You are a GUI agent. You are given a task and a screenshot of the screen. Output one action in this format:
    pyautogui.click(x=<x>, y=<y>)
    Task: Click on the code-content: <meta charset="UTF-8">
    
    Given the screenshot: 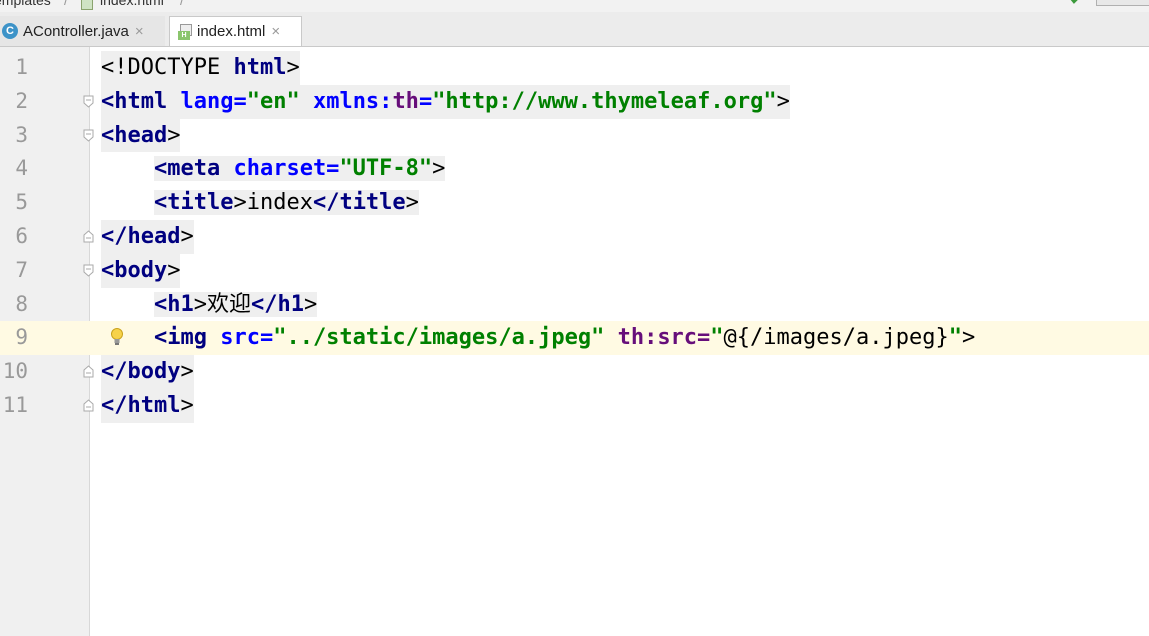 What is the action you would take?
    pyautogui.click(x=273, y=169)
    